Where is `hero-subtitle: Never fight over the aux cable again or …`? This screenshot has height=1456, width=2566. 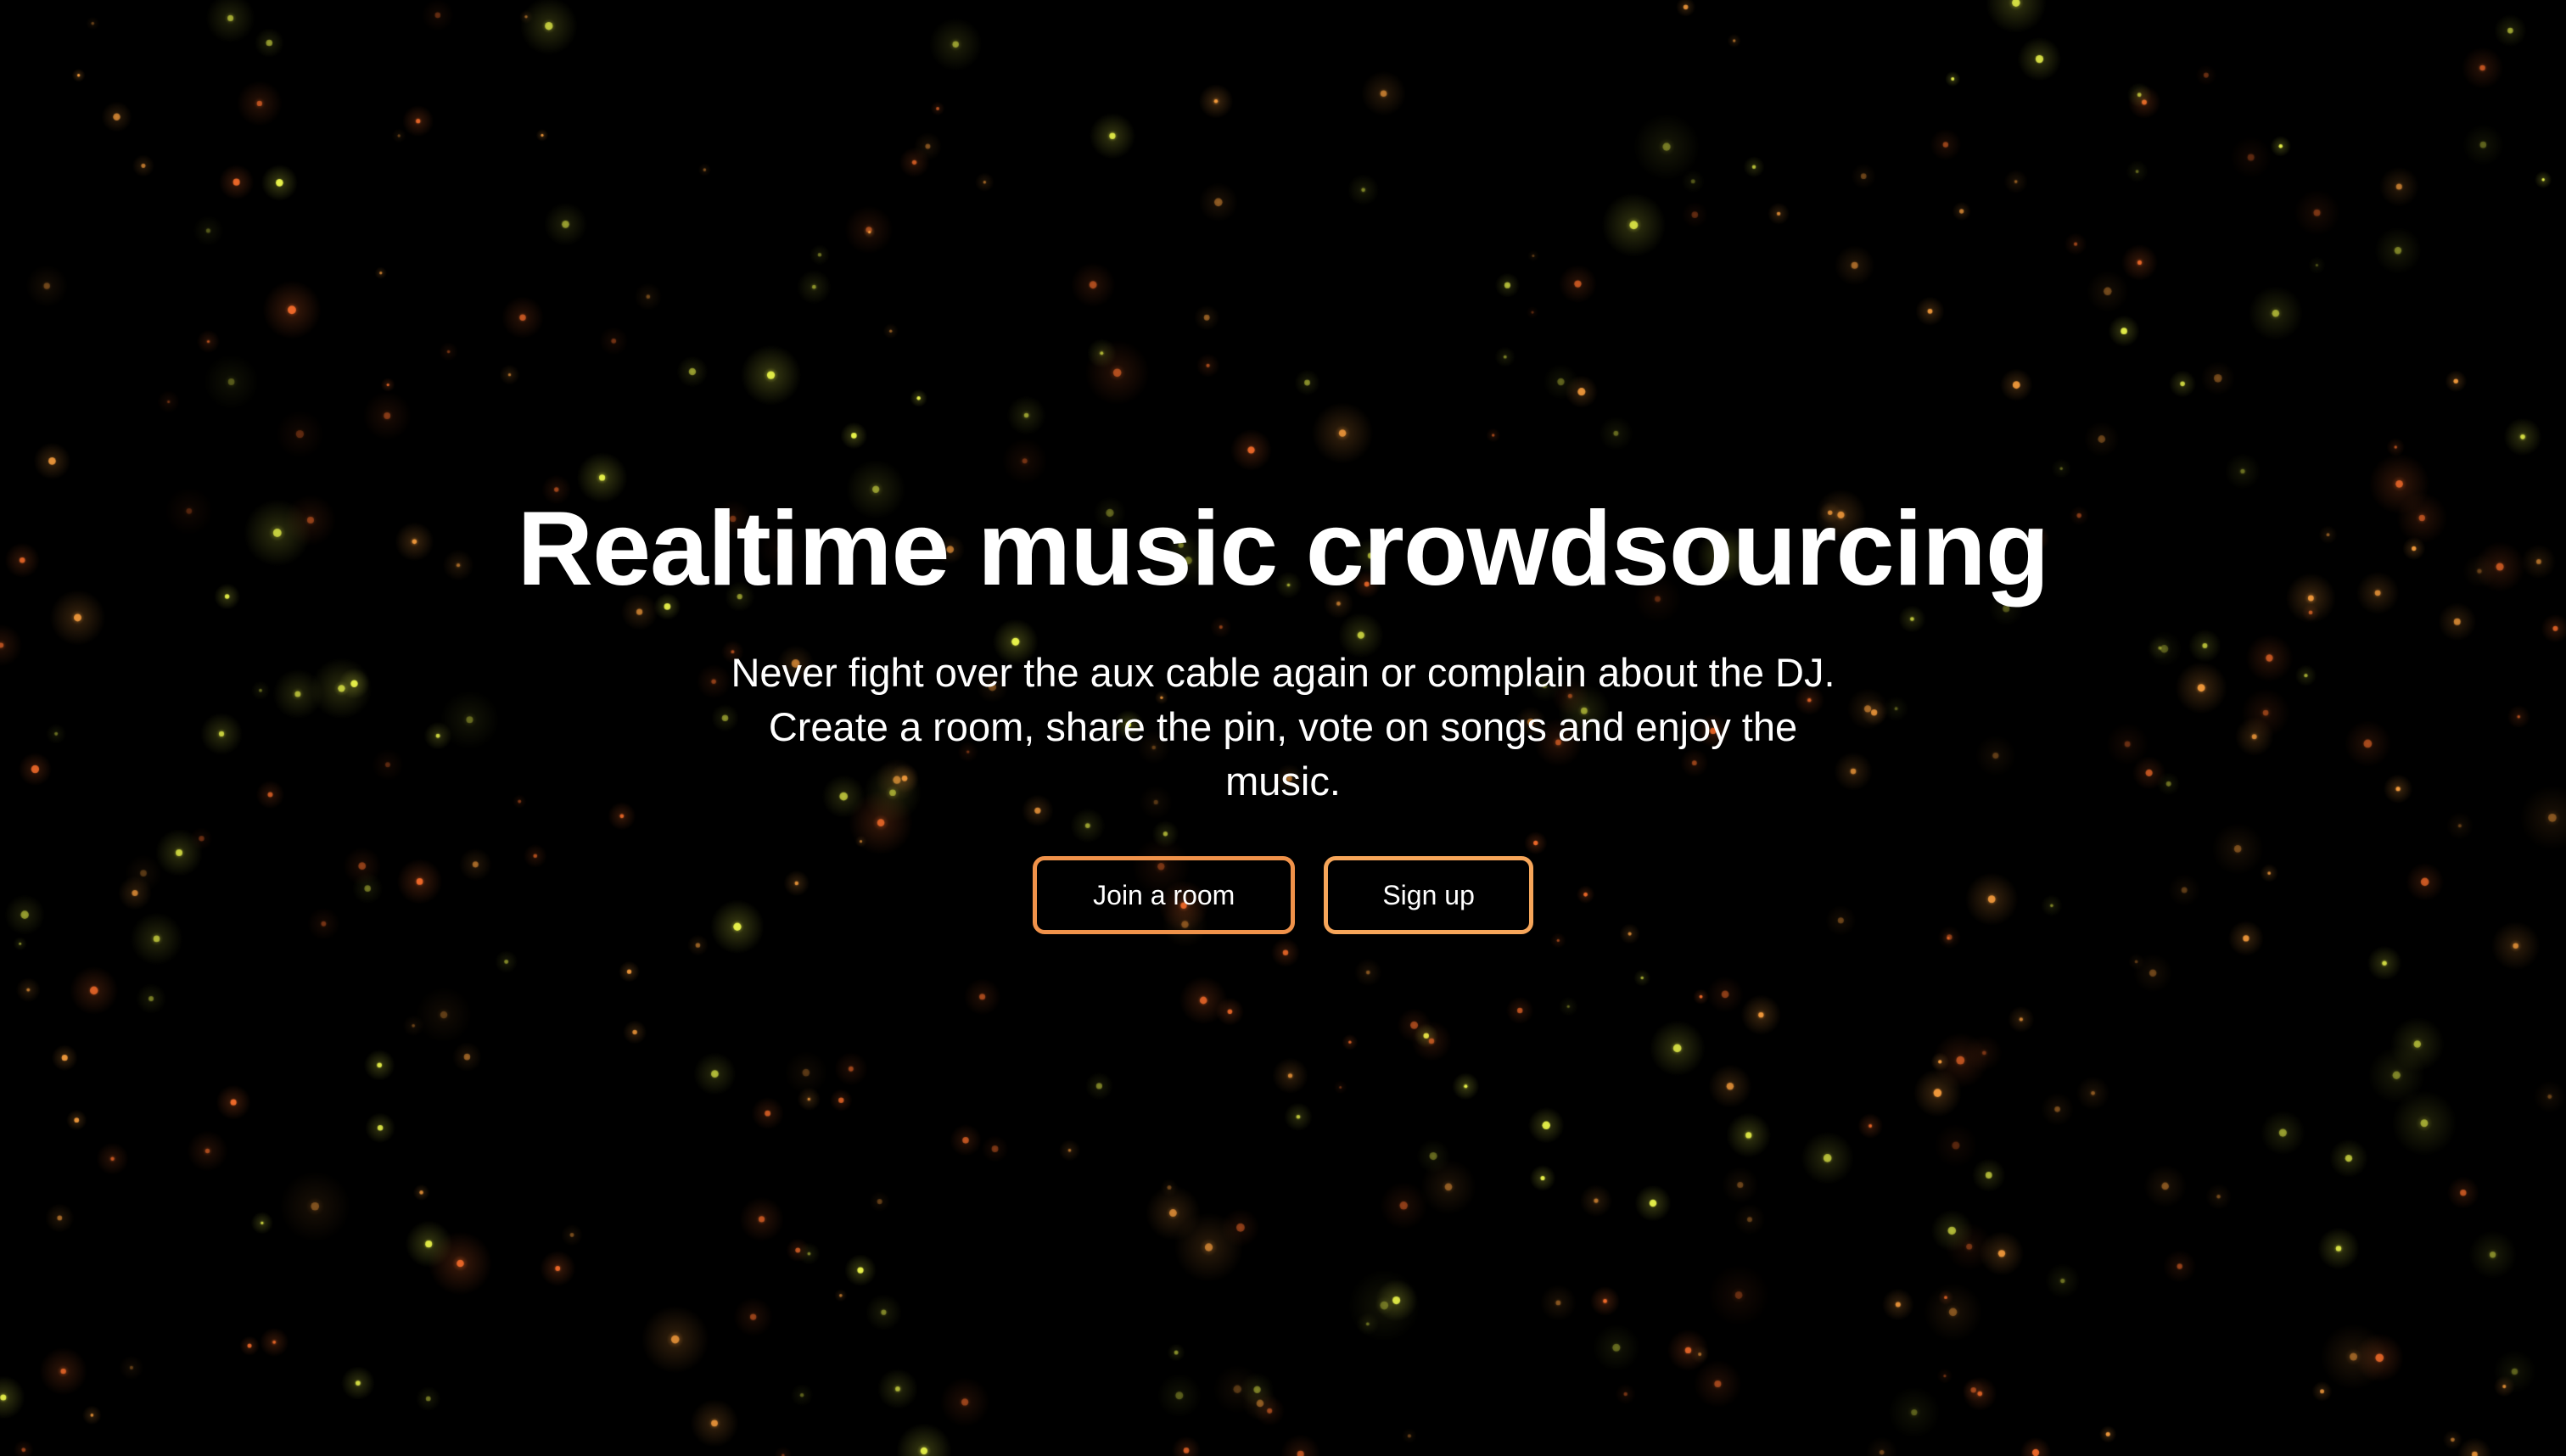 hero-subtitle: Never fight over the aux cable again or … is located at coordinates (1283, 727).